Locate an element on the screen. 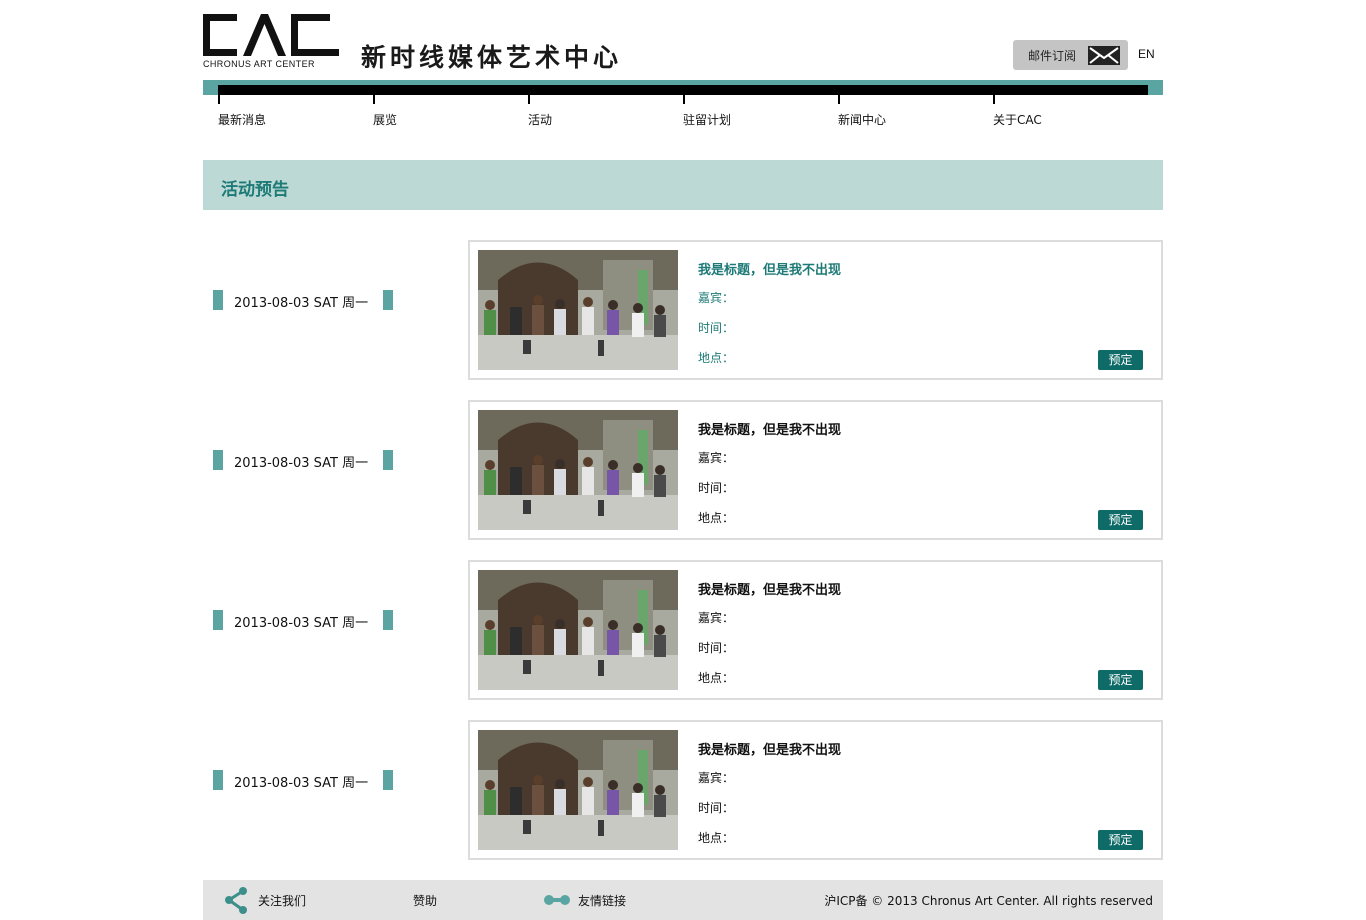  friend-links: 友情链接 is located at coordinates (602, 900).